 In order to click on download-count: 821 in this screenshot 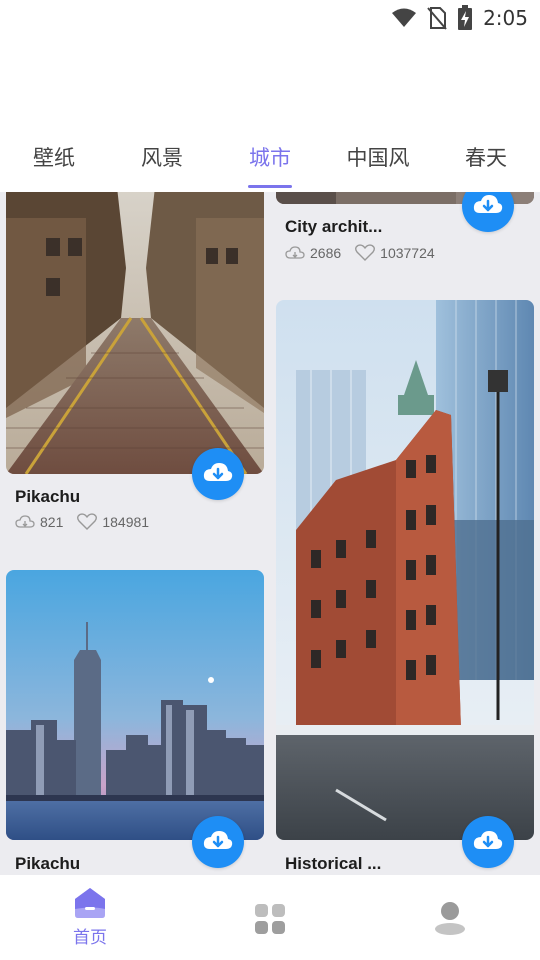, I will do `click(39, 522)`.